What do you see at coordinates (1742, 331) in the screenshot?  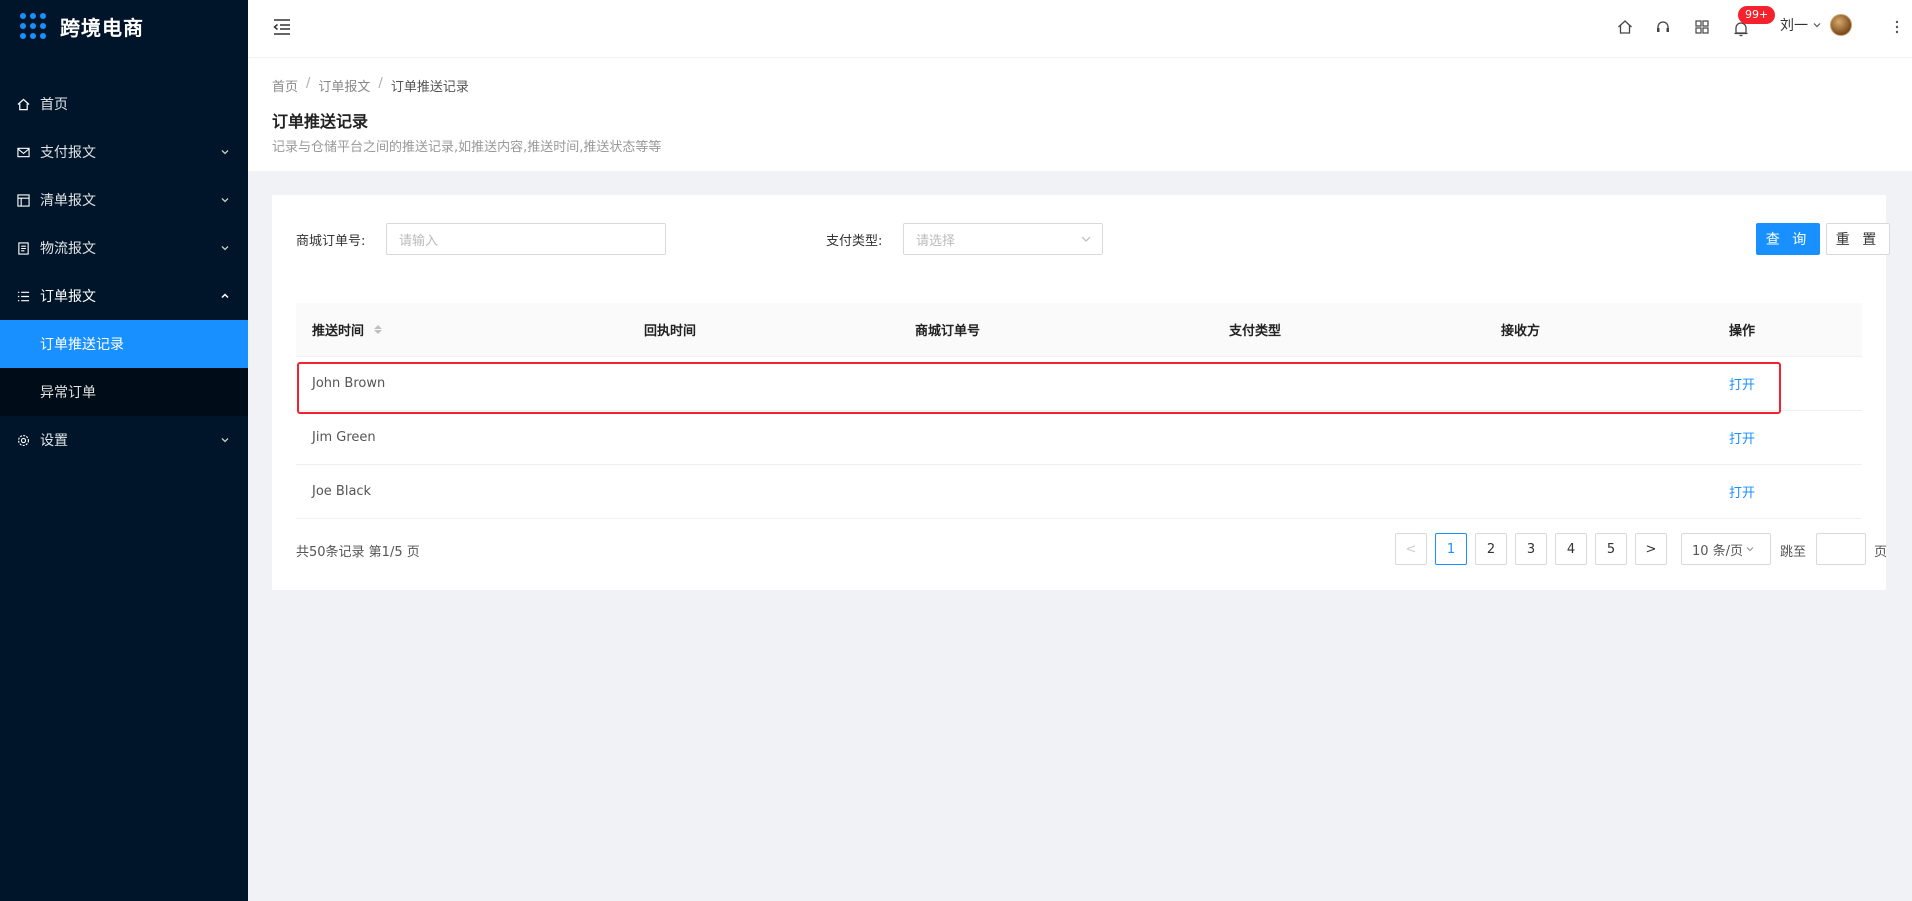 I see `column-header-action: 操作` at bounding box center [1742, 331].